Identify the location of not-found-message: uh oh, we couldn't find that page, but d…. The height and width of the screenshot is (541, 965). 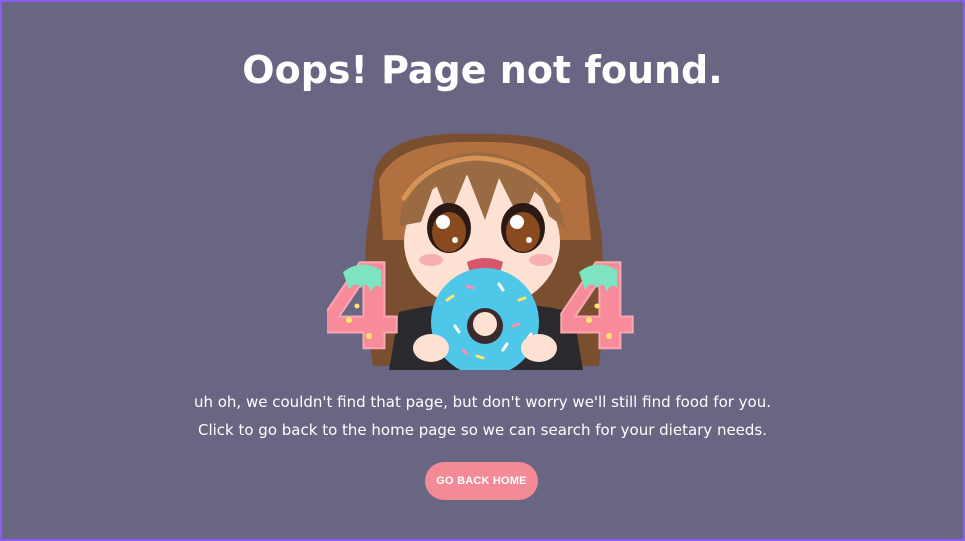
(482, 416).